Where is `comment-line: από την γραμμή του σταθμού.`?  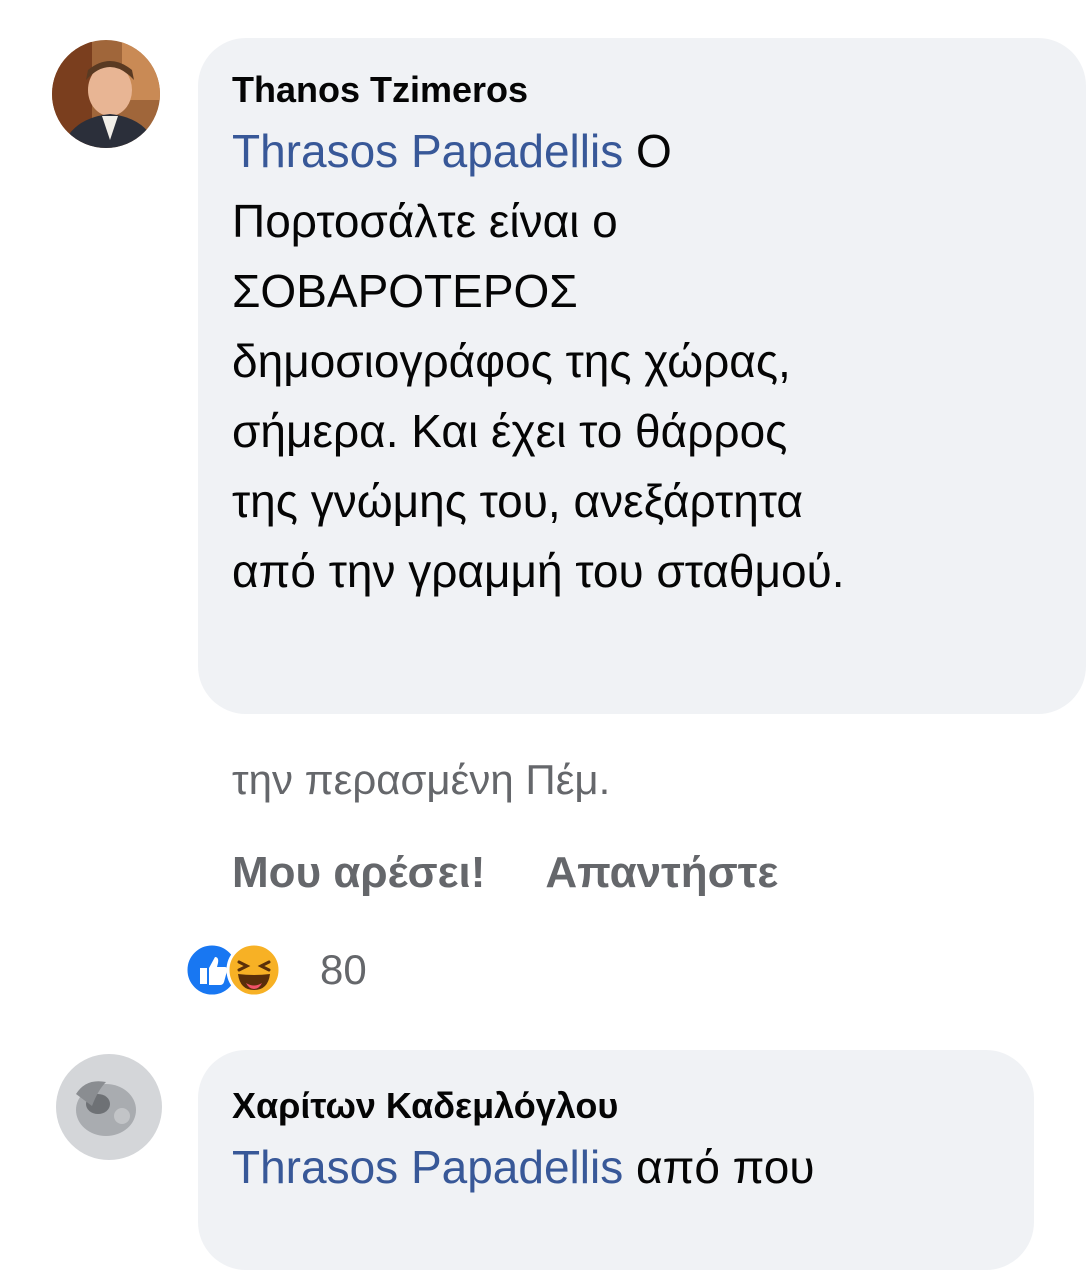 comment-line: από την γραμμή του σταθμού. is located at coordinates (538, 571).